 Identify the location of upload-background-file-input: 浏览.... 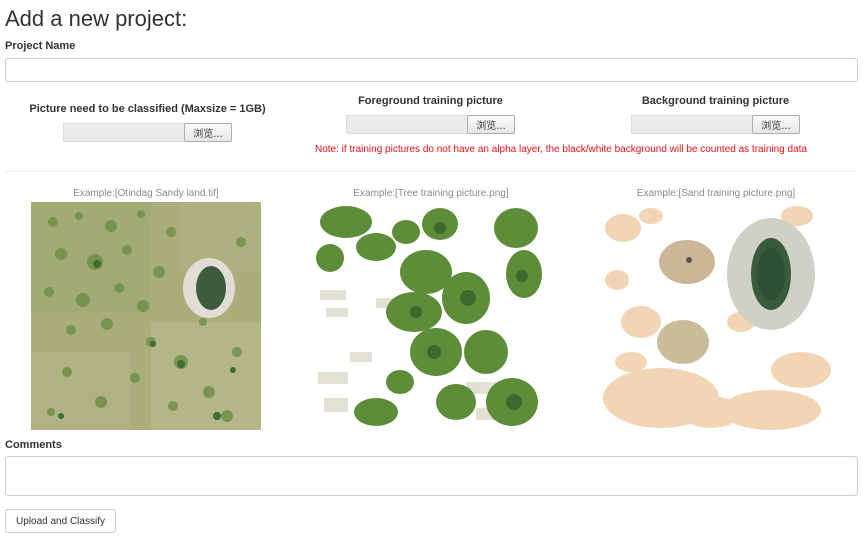
(715, 124).